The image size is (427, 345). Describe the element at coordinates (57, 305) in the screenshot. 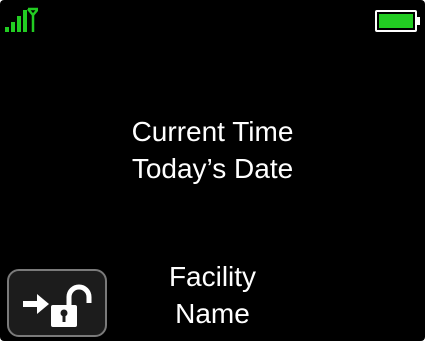

I see `unlock-icon` at that location.